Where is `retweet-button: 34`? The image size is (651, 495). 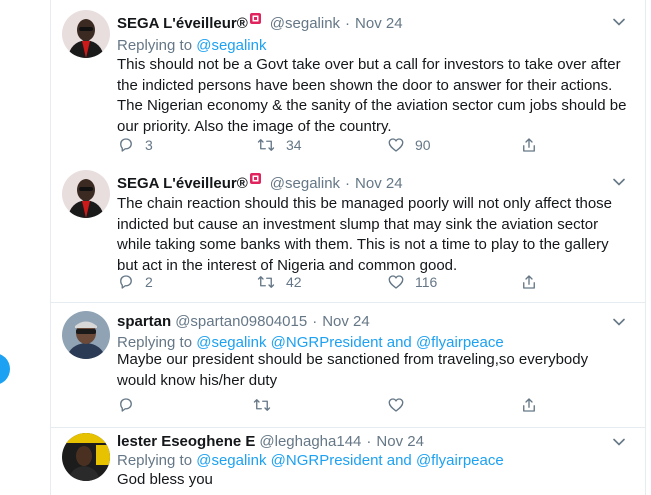 retweet-button: 34 is located at coordinates (279, 145).